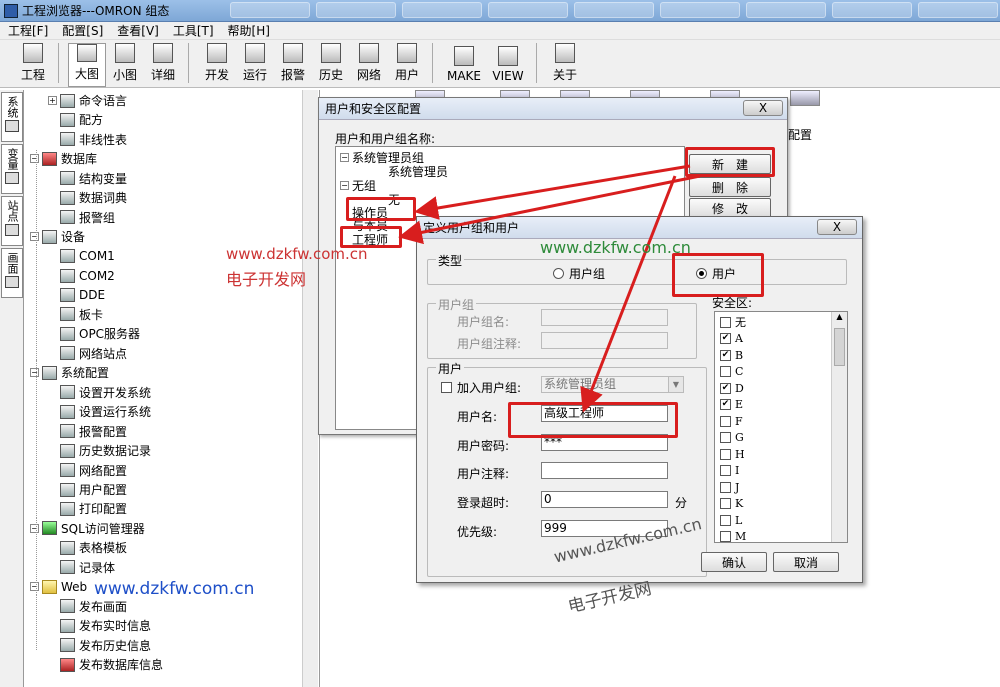 The width and height of the screenshot is (1000, 687). What do you see at coordinates (464, 65) in the screenshot?
I see `toolbar-make-button: MAKE` at bounding box center [464, 65].